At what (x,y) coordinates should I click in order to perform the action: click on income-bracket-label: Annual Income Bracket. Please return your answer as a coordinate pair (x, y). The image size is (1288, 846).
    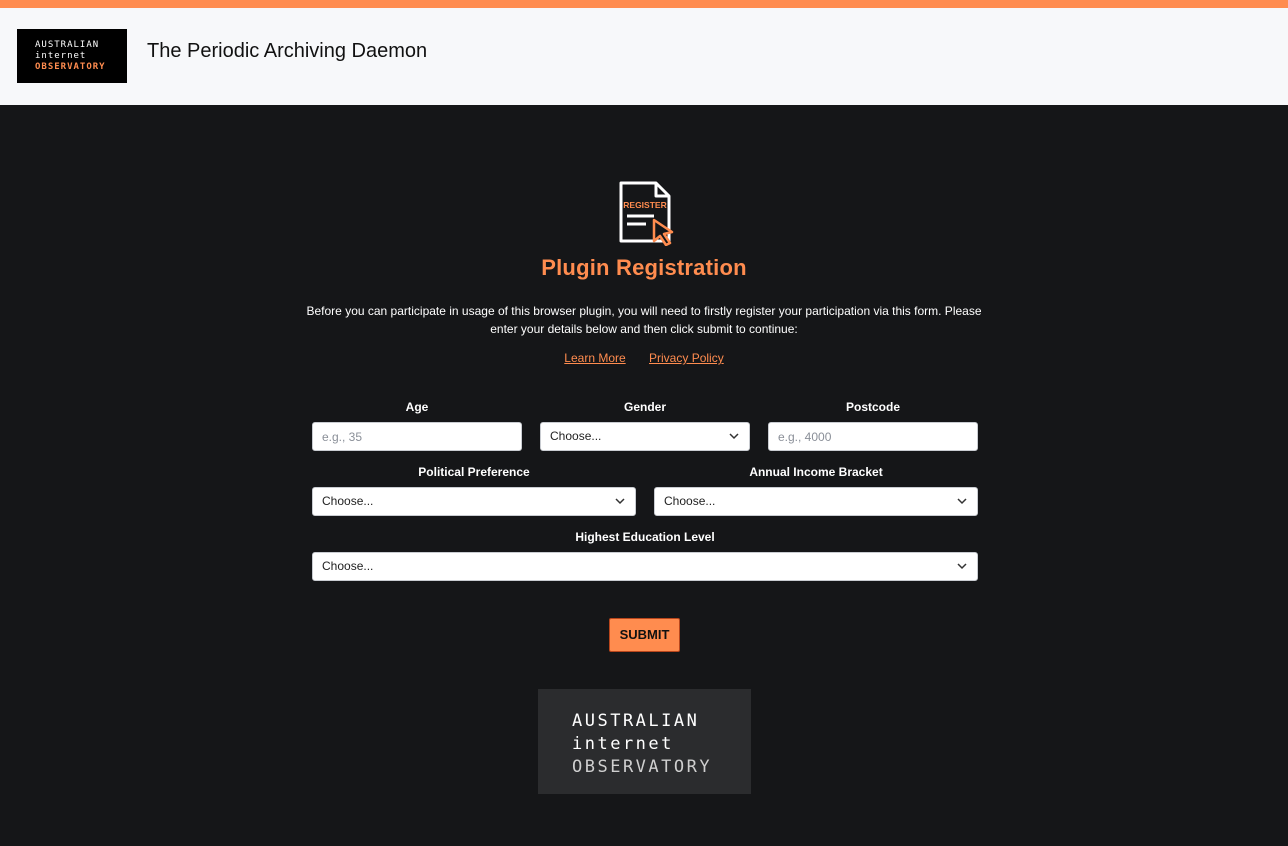
    Looking at the image, I should click on (816, 472).